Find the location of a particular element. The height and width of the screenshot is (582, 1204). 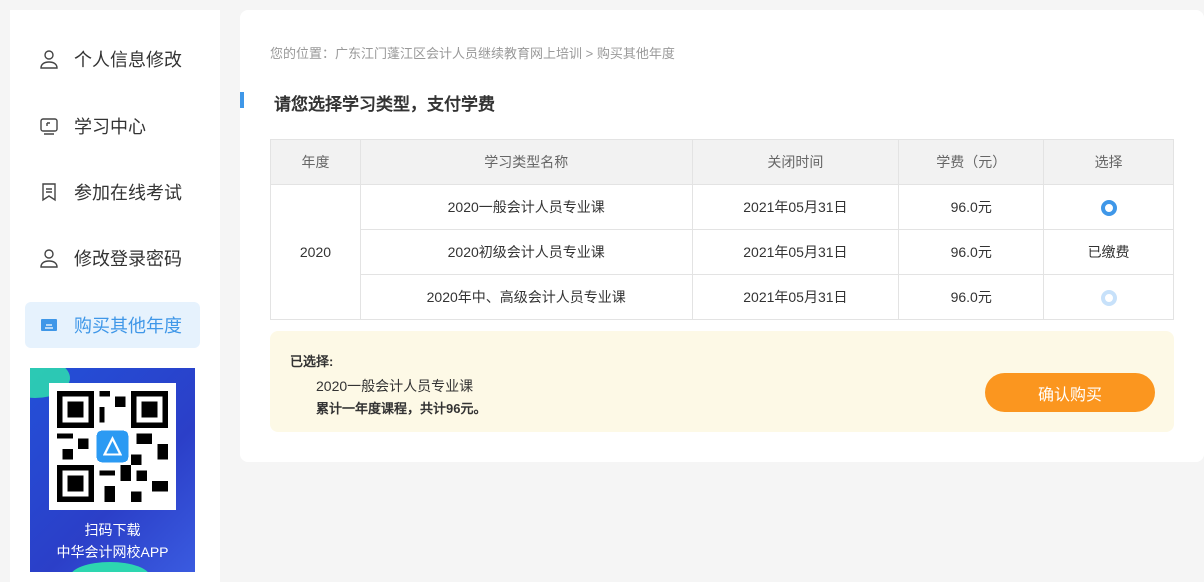

qr-code is located at coordinates (112, 446).